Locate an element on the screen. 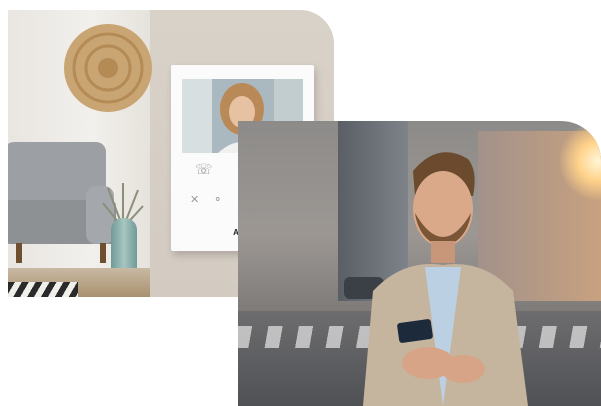 The width and height of the screenshot is (601, 406). striped-rug is located at coordinates (43, 289).